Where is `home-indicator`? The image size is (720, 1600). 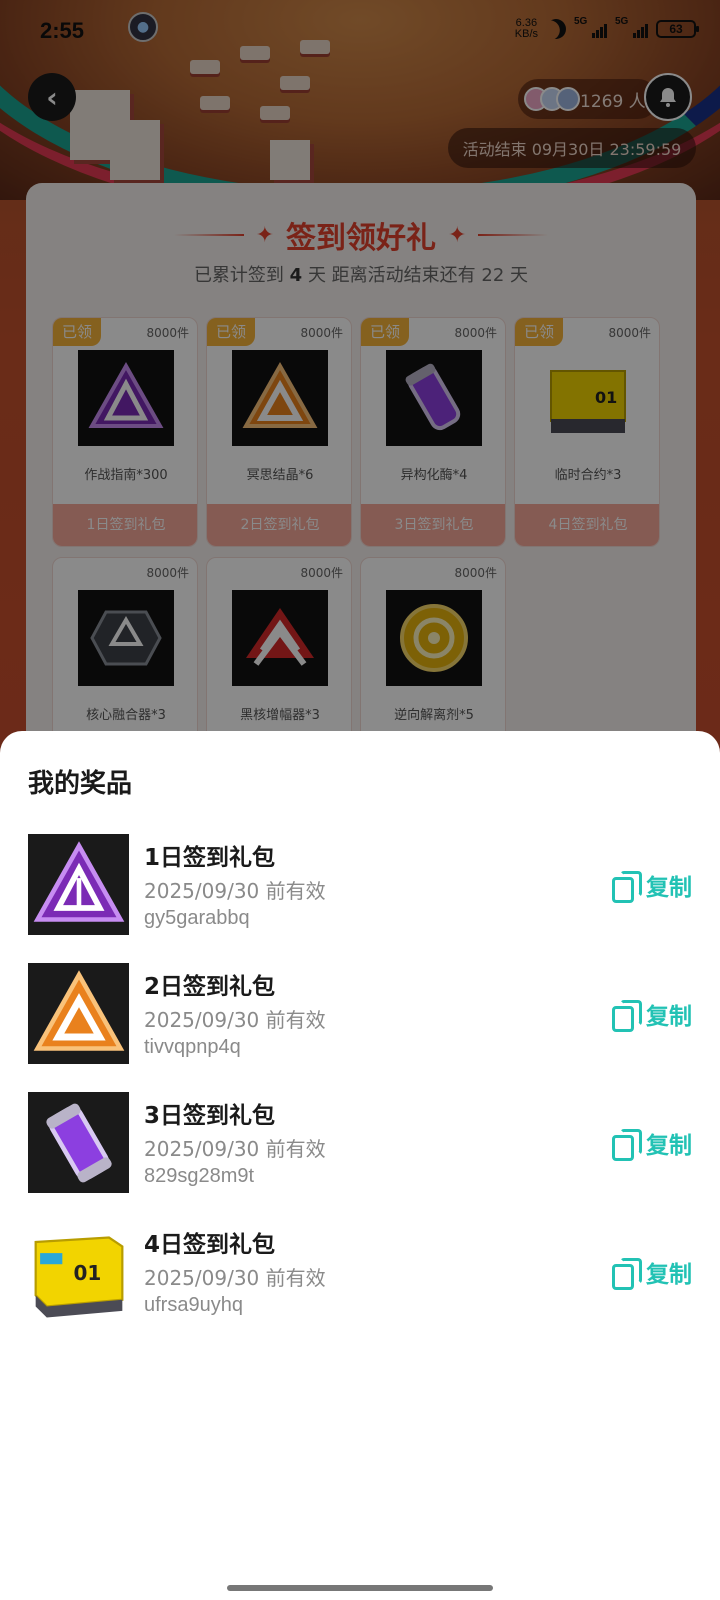
home-indicator is located at coordinates (360, 1588).